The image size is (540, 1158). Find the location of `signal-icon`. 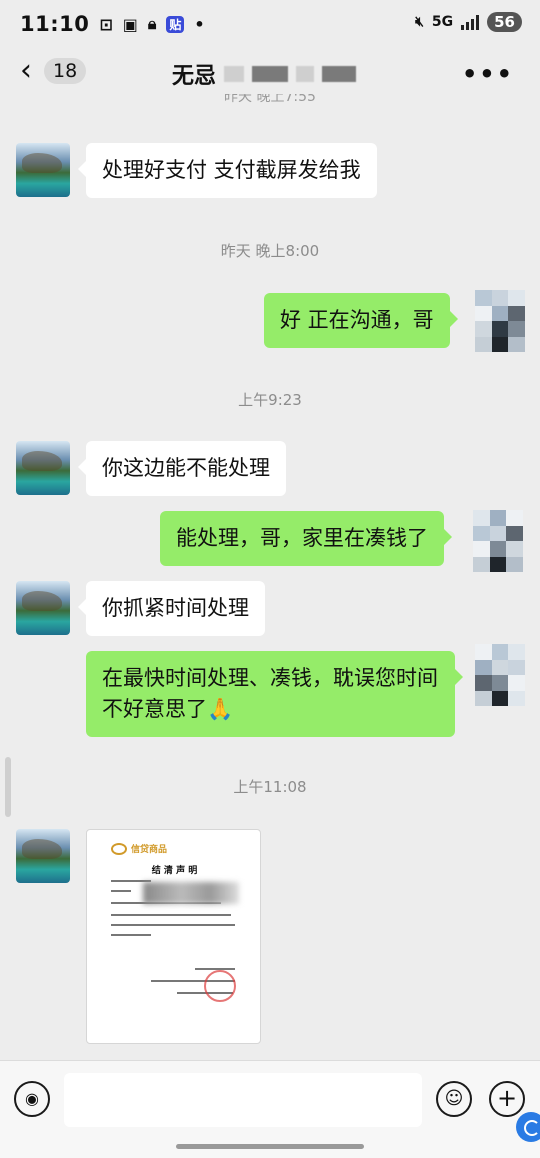

signal-icon is located at coordinates (470, 22).